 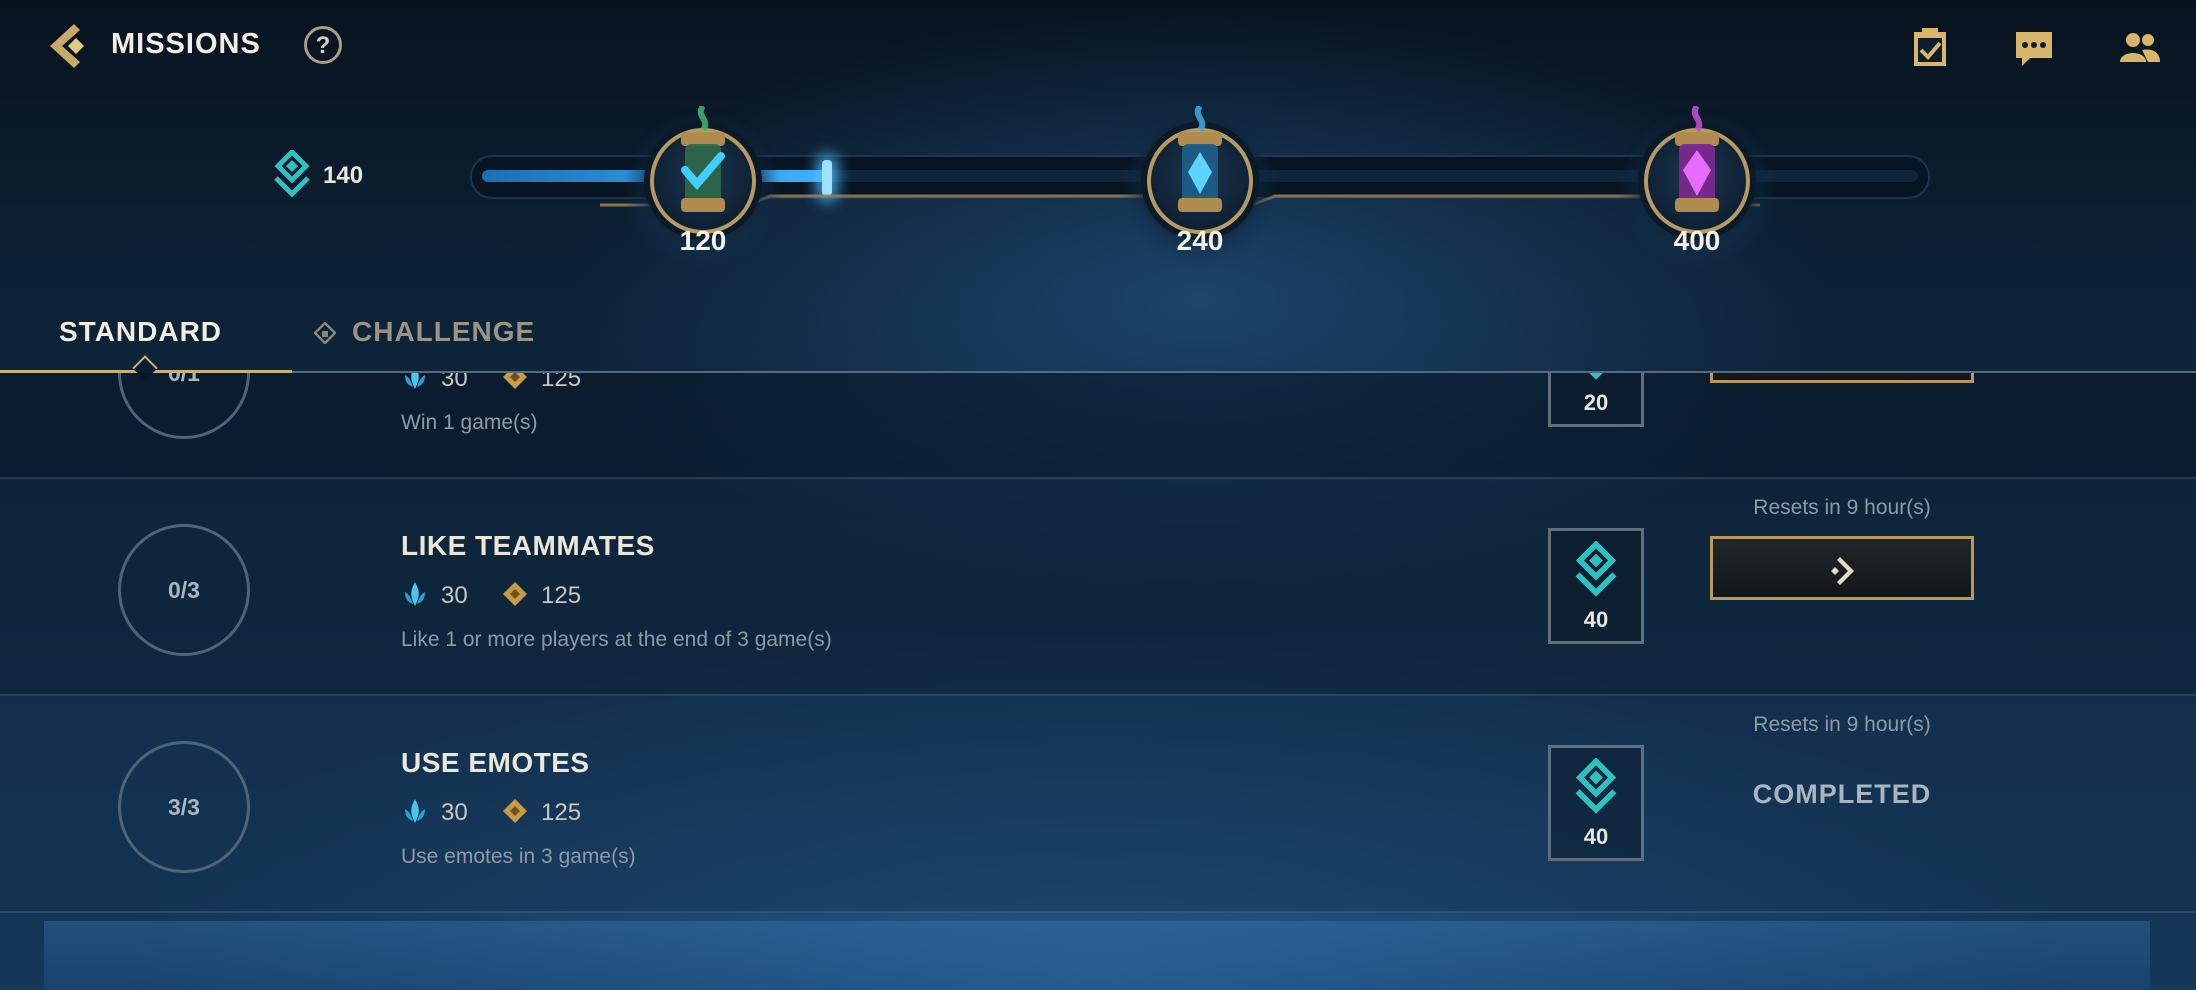 What do you see at coordinates (184, 807) in the screenshot?
I see `mission-progress: 3/3` at bounding box center [184, 807].